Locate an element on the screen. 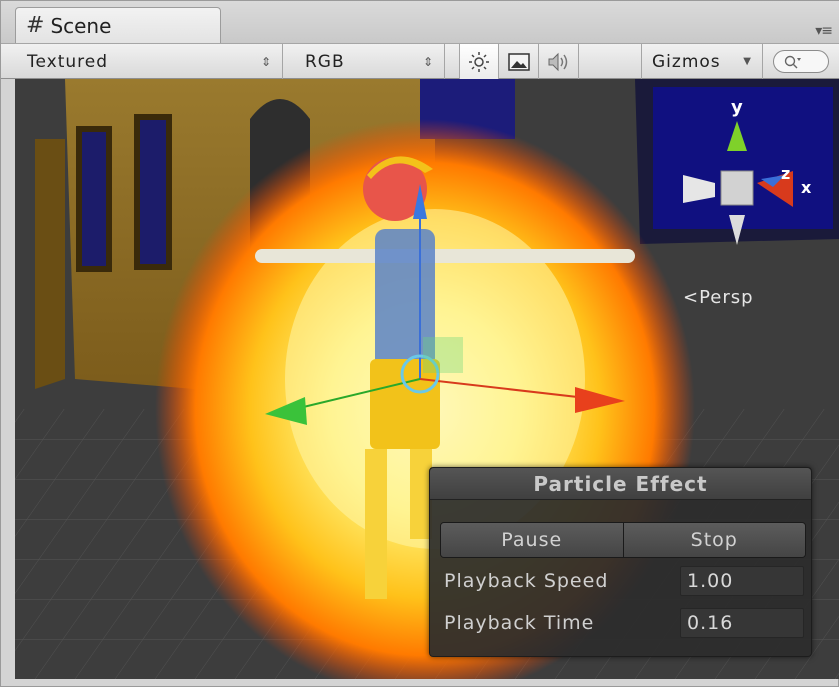 This screenshot has width=839, height=687. grid-icon: # is located at coordinates (35, 25).